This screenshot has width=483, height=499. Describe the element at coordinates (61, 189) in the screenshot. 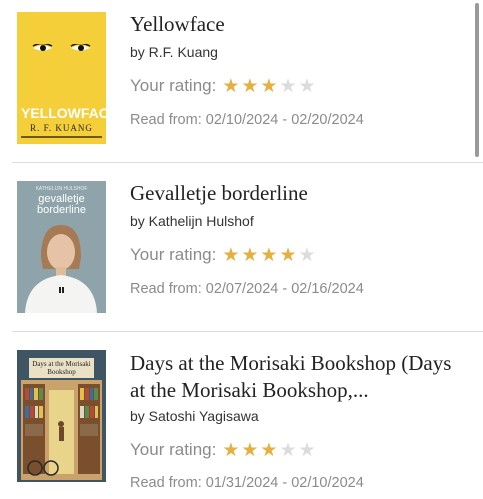

I see `cover-author-text: KATHELIJN HULSHOF` at that location.